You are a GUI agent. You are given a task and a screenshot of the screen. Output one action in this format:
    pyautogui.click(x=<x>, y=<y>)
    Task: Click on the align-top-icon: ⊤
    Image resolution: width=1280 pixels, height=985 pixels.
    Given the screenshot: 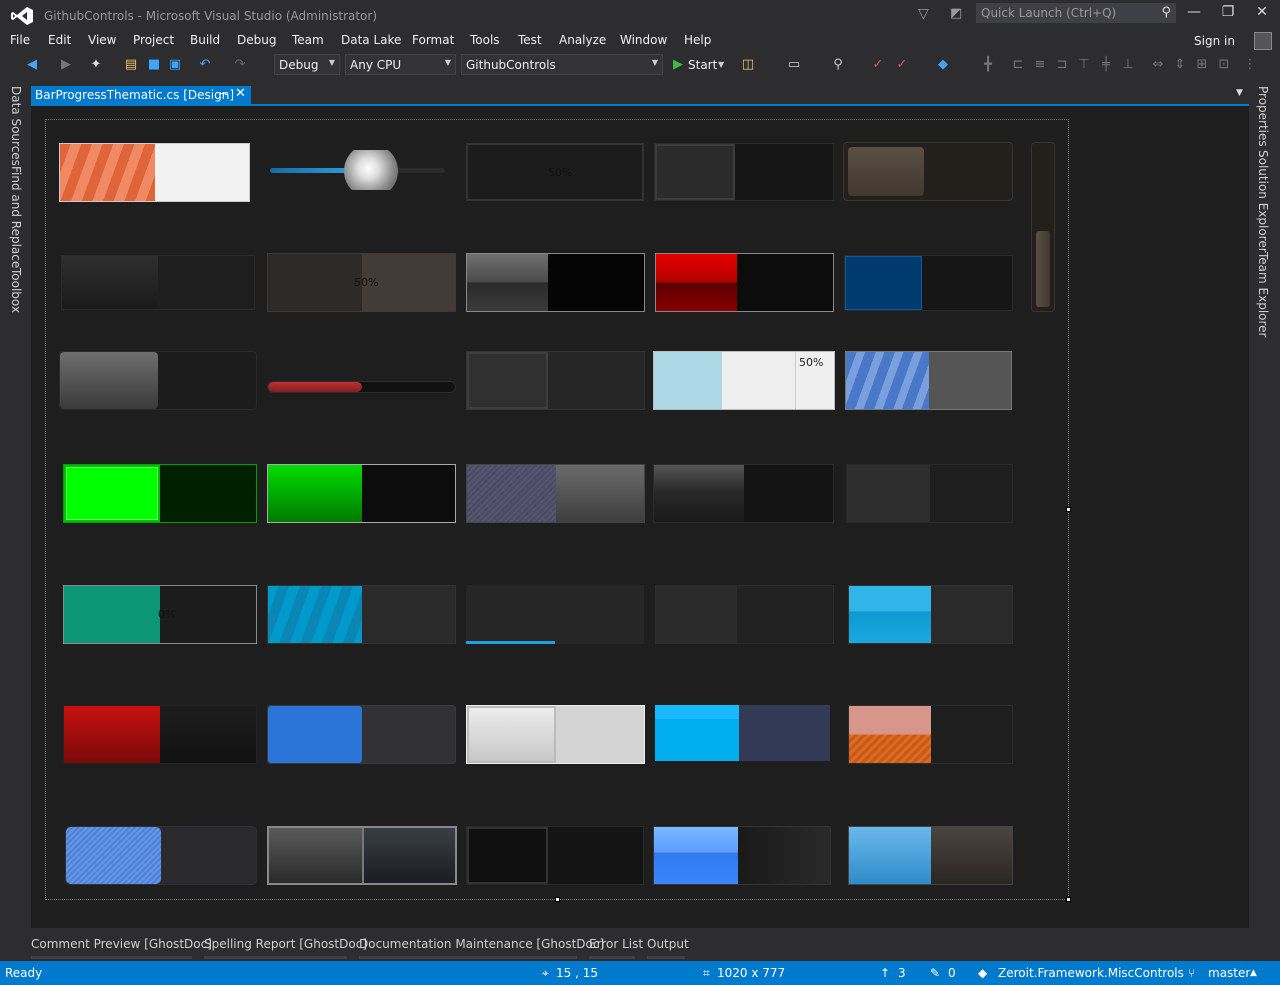 What is the action you would take?
    pyautogui.click(x=1084, y=65)
    